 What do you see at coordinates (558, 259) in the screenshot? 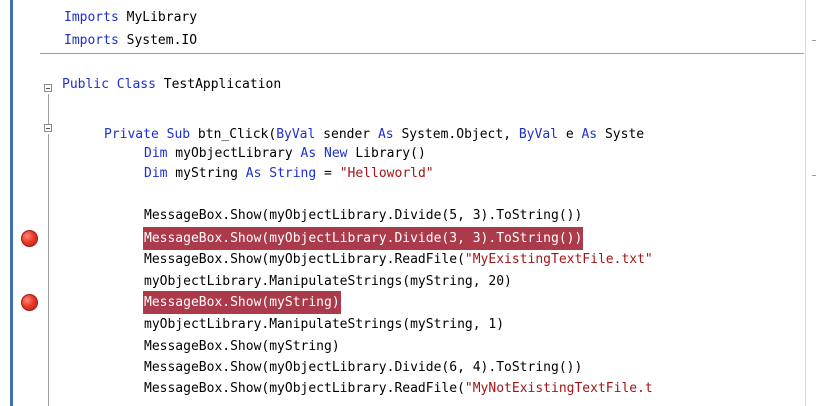
I see `string-literal: "MyExistingTextFile.txt"` at bounding box center [558, 259].